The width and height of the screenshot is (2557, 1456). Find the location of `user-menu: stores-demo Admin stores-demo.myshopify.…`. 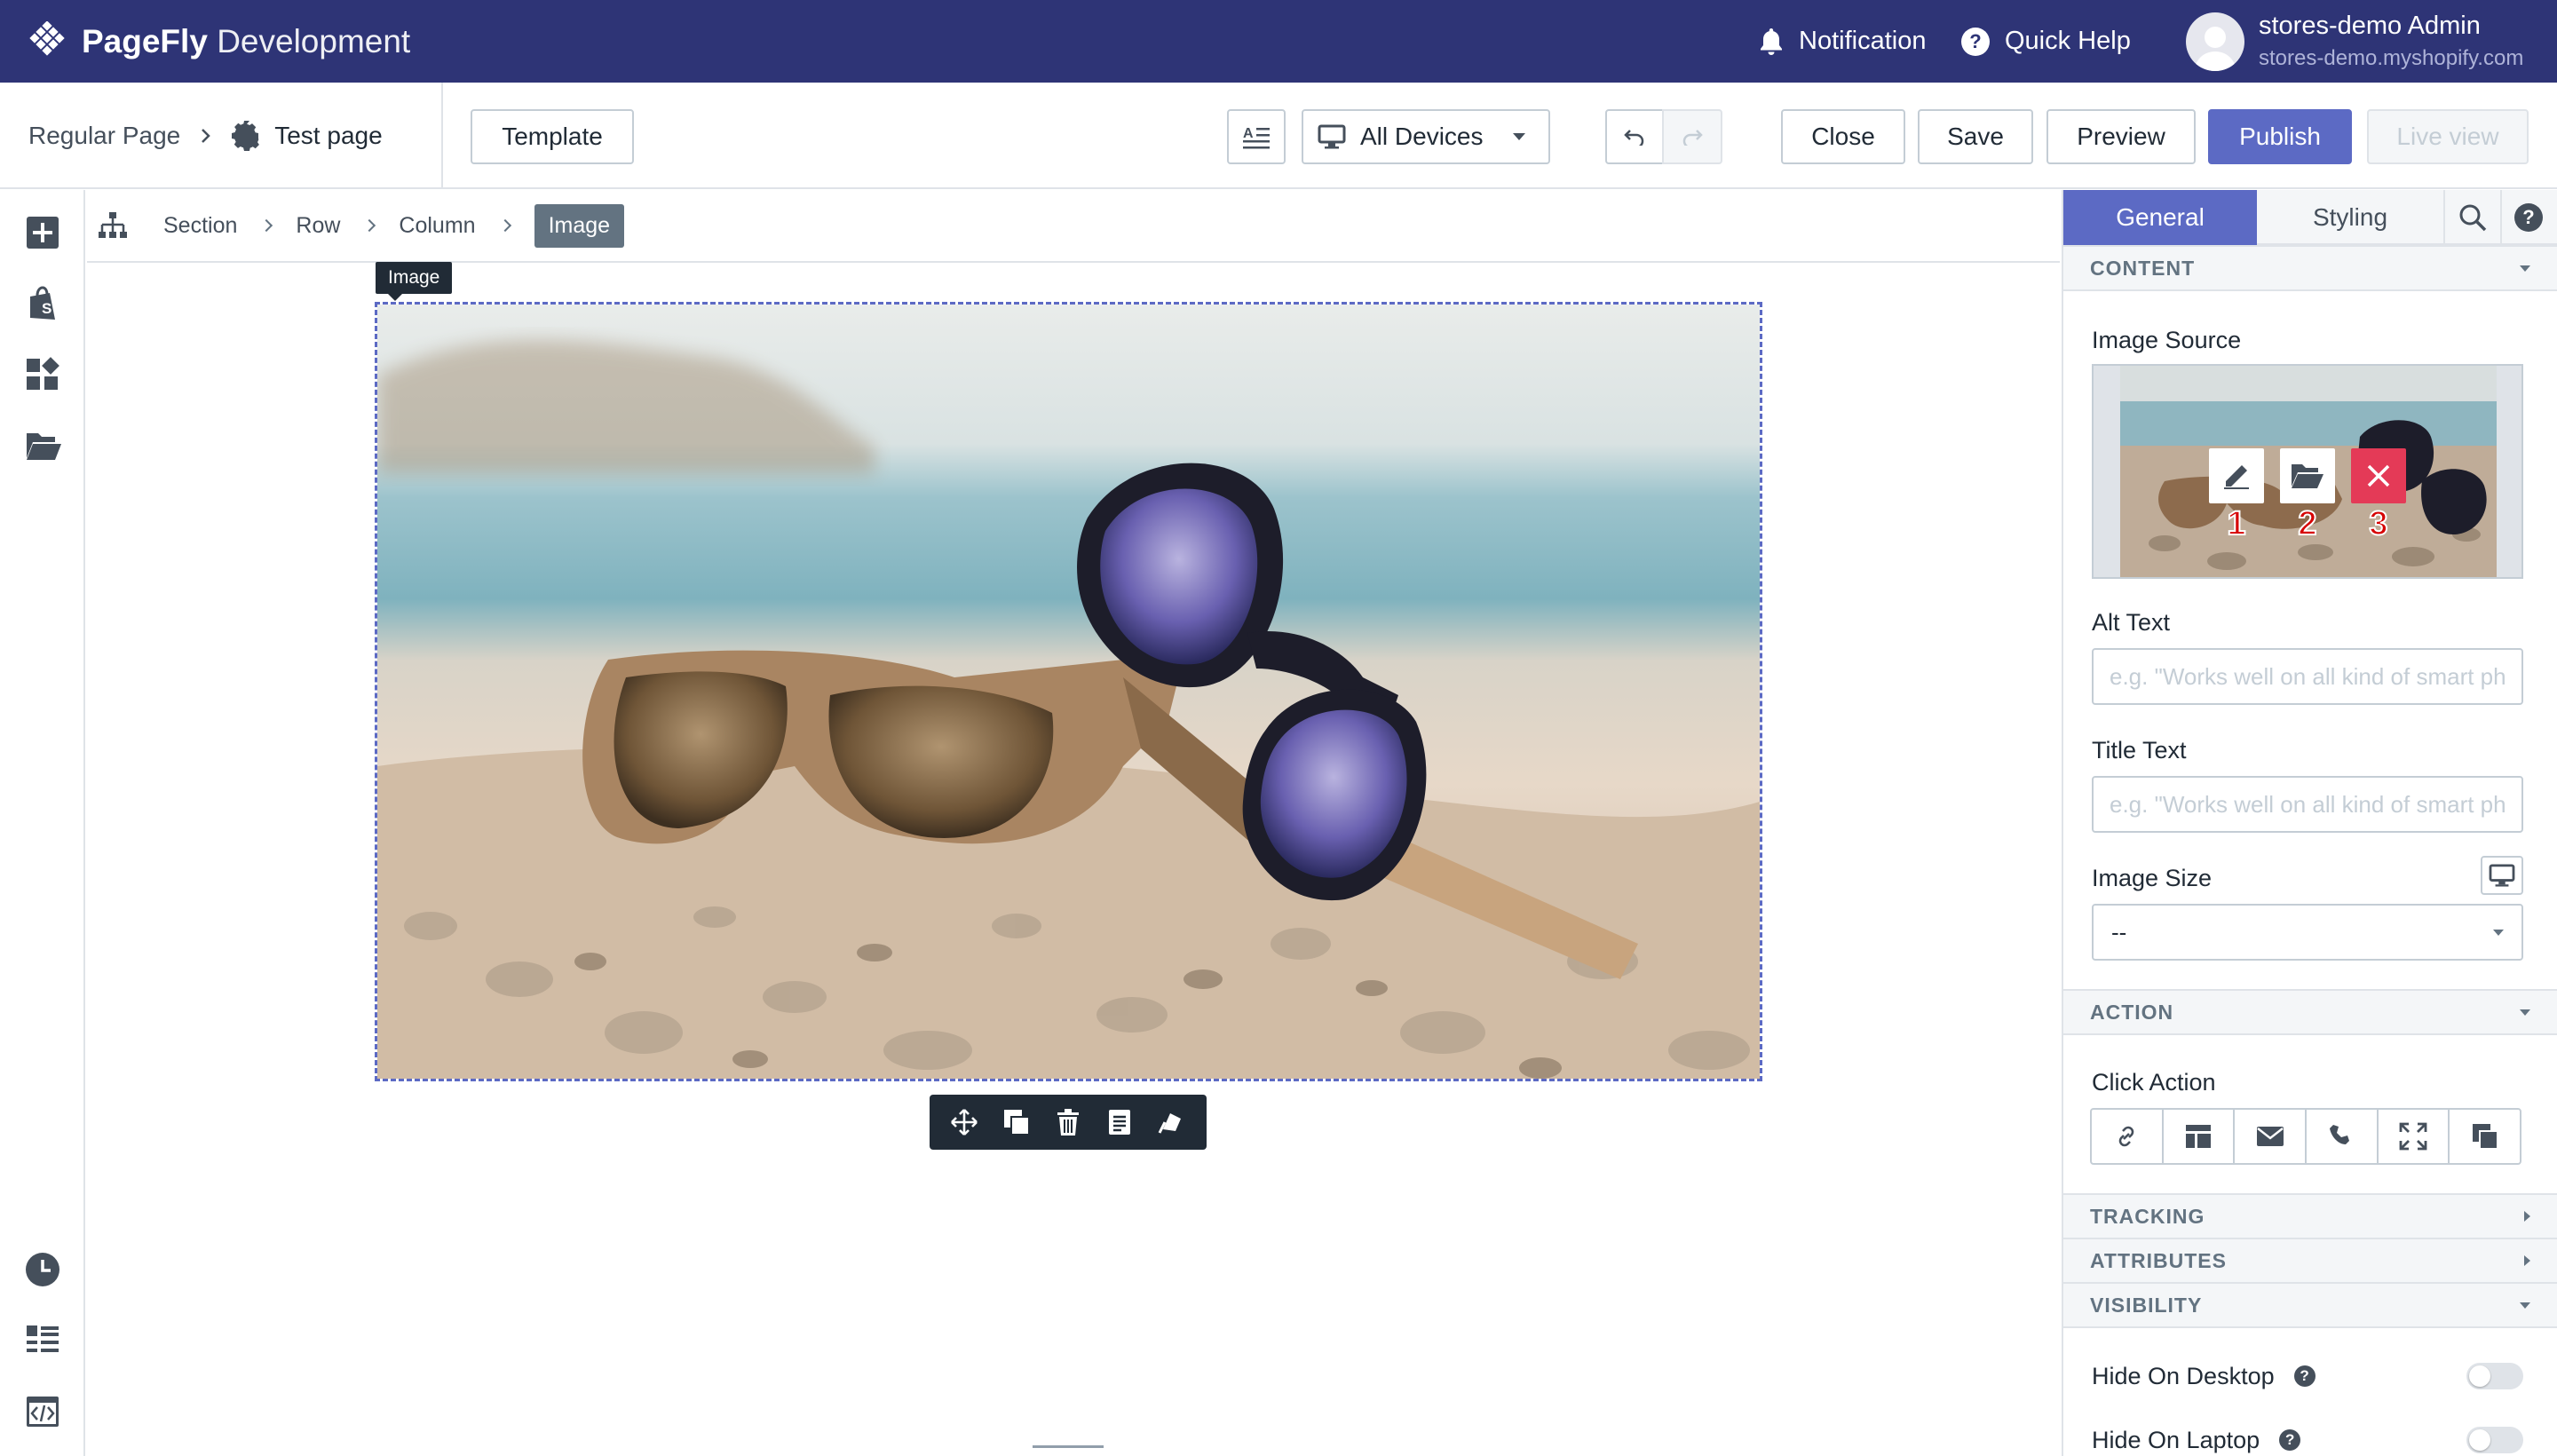

user-menu: stores-demo Admin stores-demo.myshopify.… is located at coordinates (2354, 41).